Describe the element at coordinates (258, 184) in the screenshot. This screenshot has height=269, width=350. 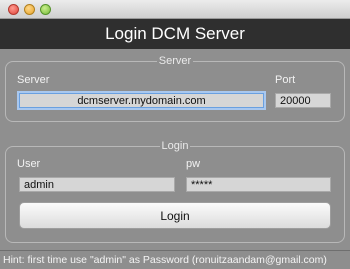
I see `password-input` at that location.